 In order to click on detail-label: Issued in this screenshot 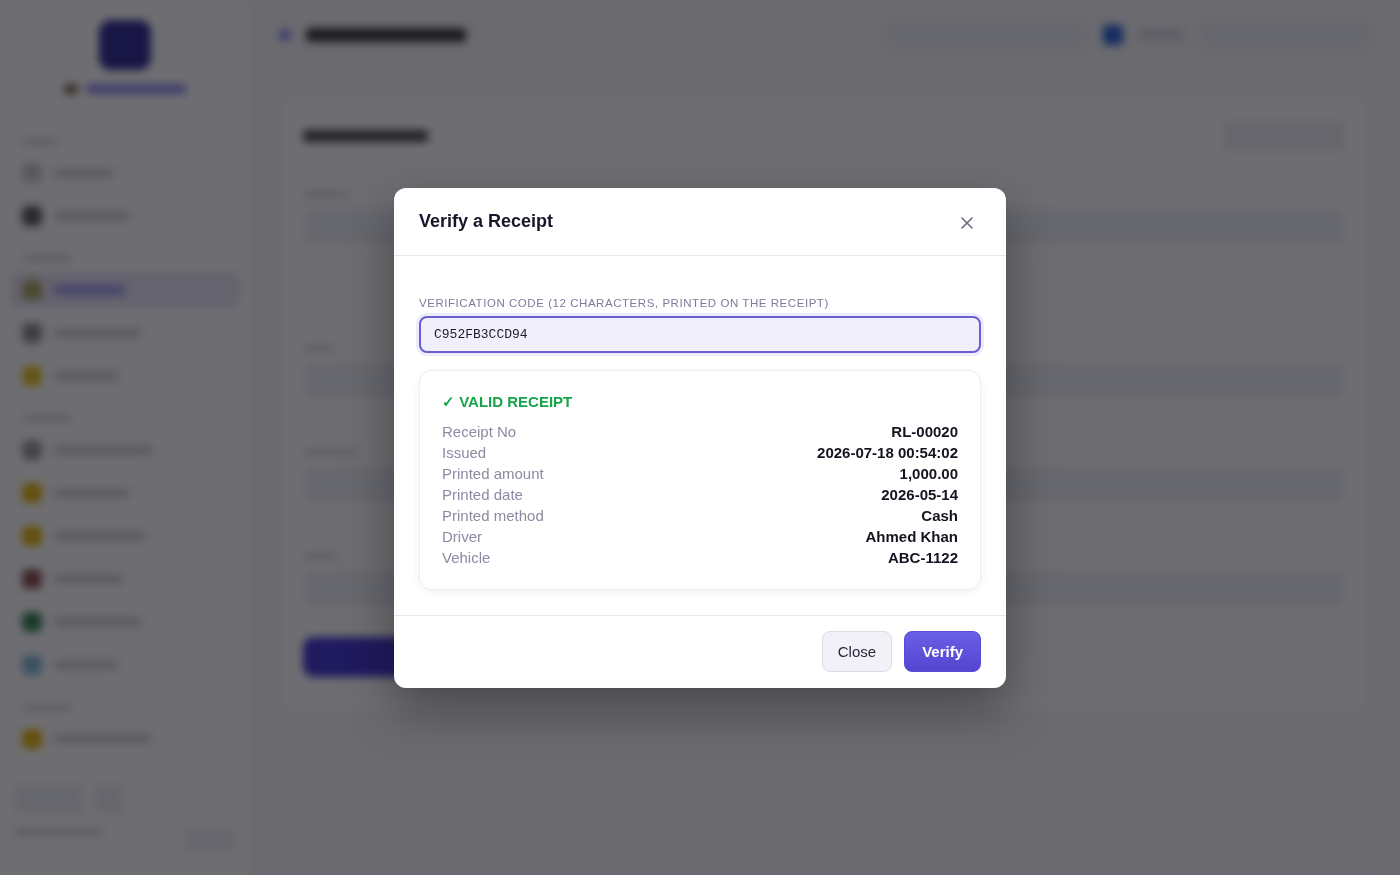, I will do `click(464, 452)`.